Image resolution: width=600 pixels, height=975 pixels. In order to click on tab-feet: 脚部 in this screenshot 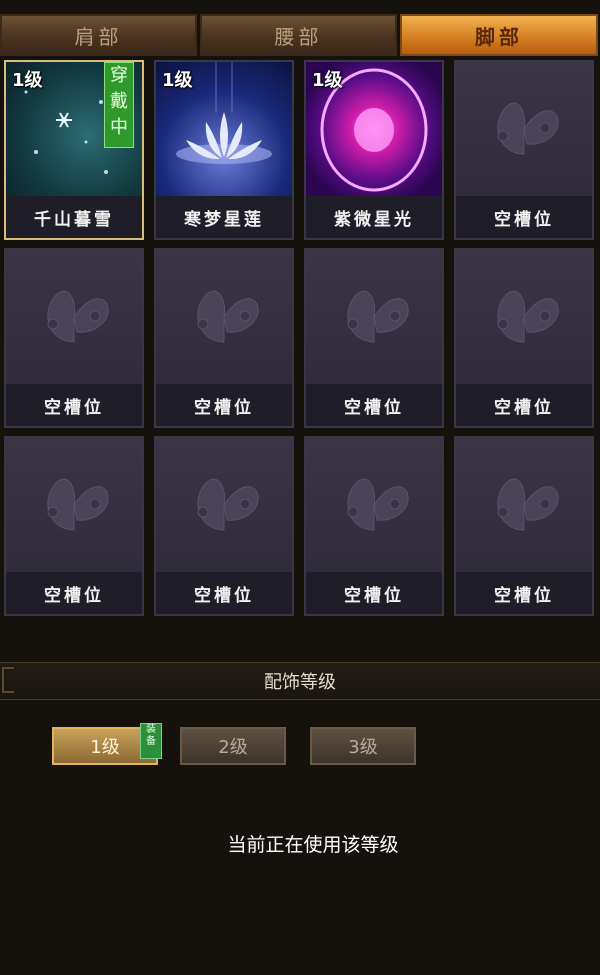, I will do `click(499, 35)`.